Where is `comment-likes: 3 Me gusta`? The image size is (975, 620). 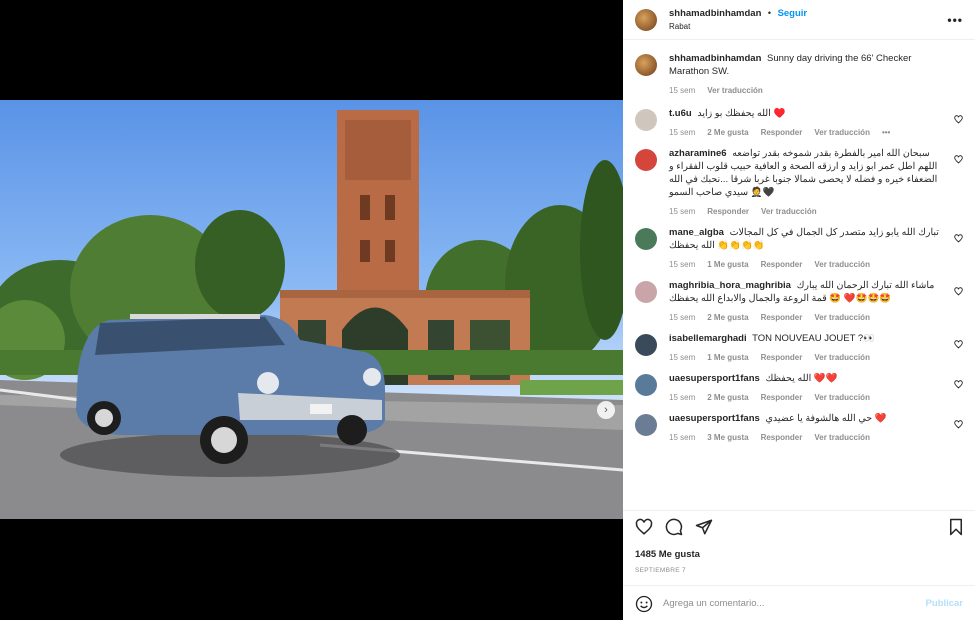
comment-likes: 3 Me gusta is located at coordinates (727, 437).